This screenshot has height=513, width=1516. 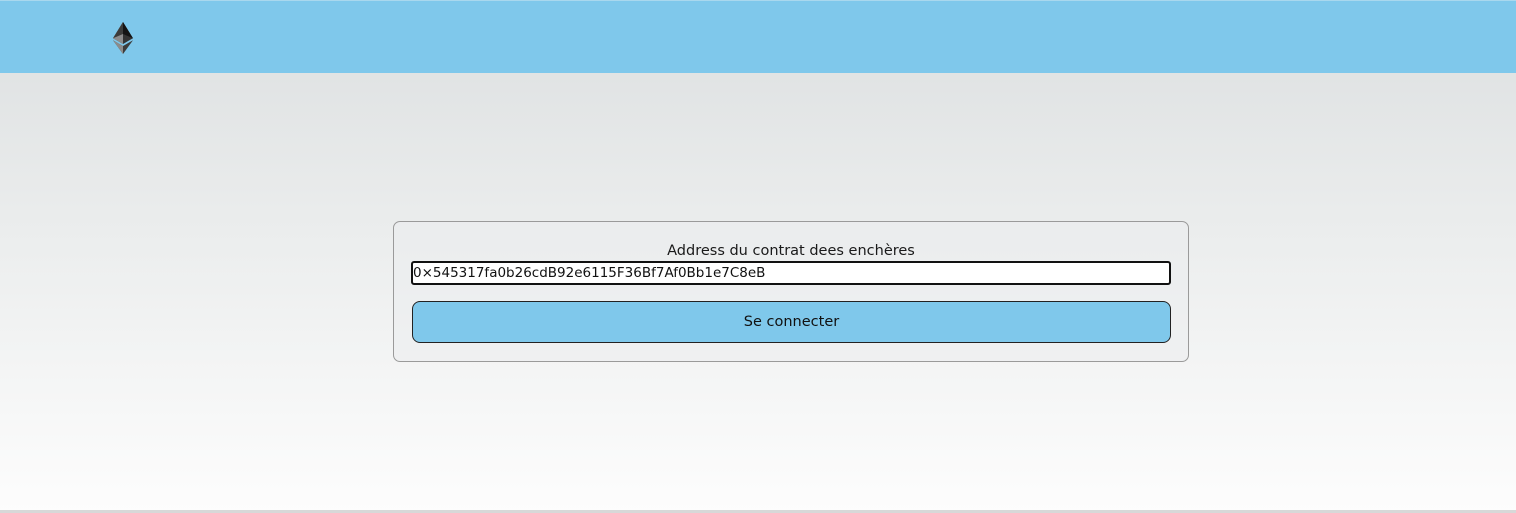 What do you see at coordinates (791, 251) in the screenshot?
I see `contract-address-label: Address du contrat dees enchères` at bounding box center [791, 251].